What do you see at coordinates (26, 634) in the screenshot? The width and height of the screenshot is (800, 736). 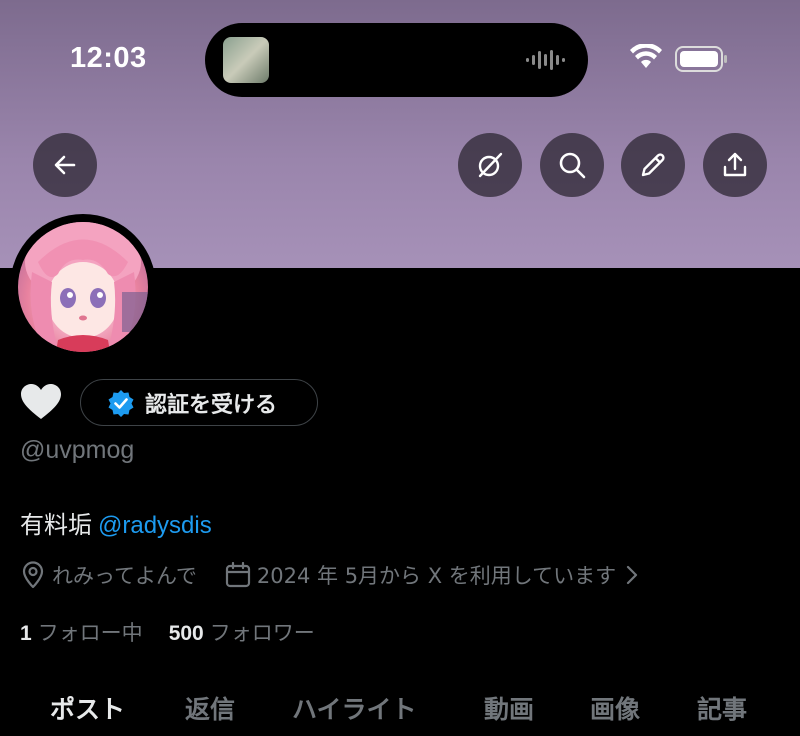 I see `following-count: 1` at bounding box center [26, 634].